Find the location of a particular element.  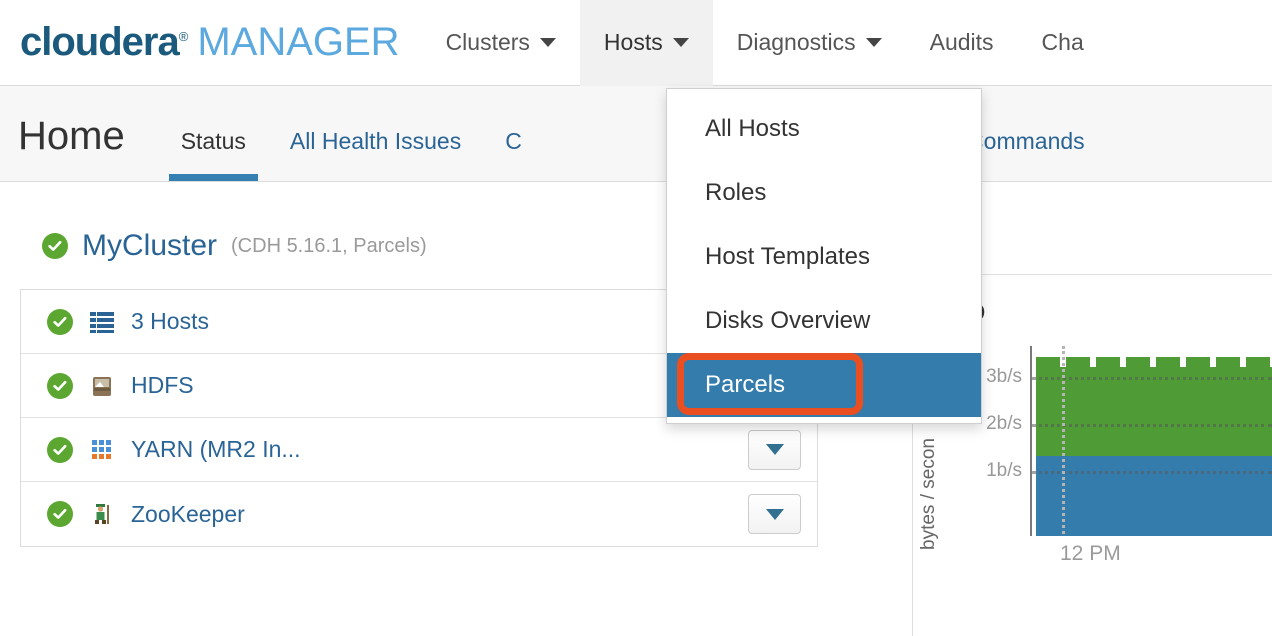

tab-all-health-issues: All Health Issues is located at coordinates (375, 154).